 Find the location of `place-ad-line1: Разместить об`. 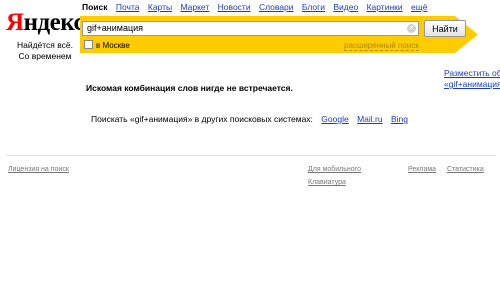

place-ad-line1: Разместить об is located at coordinates (472, 73).